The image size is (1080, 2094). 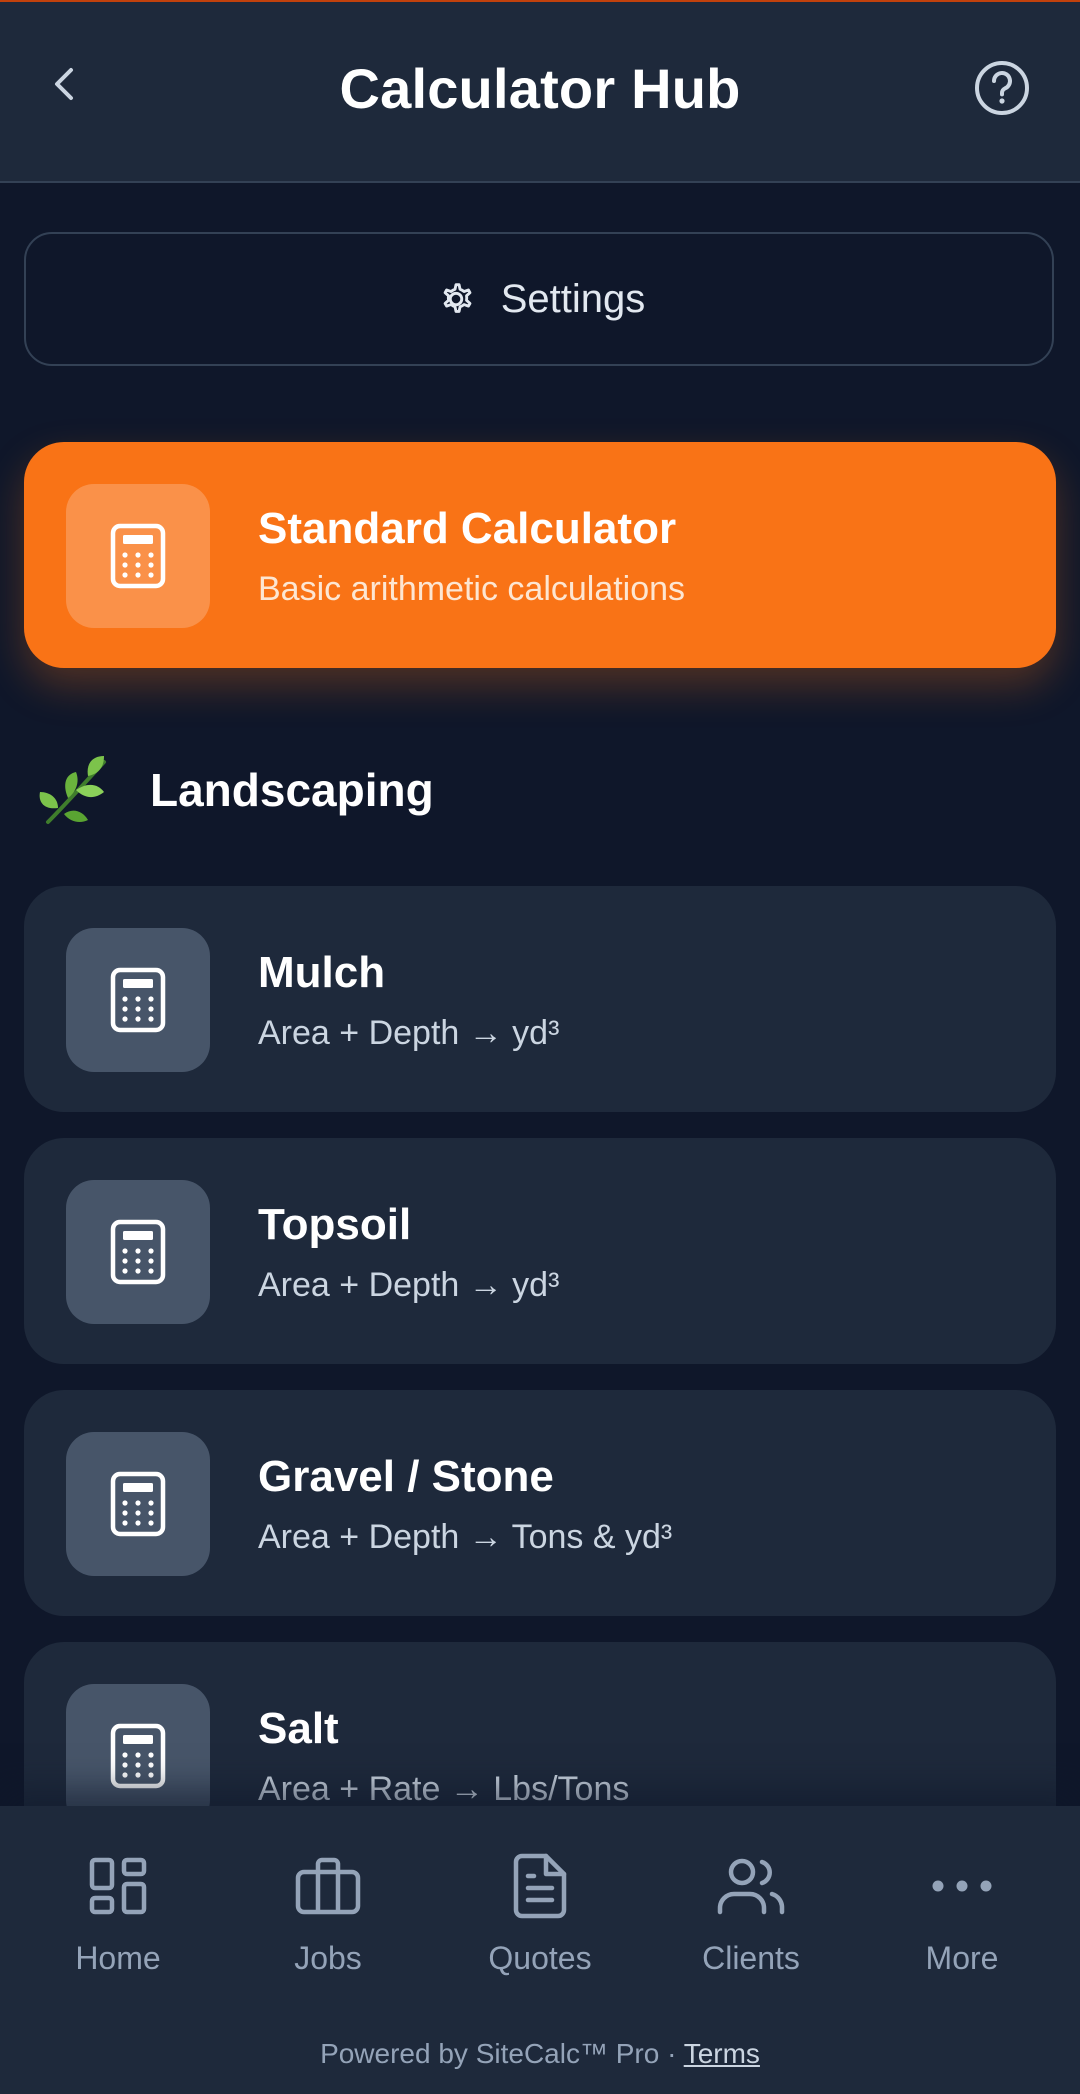 What do you see at coordinates (540, 1958) in the screenshot?
I see `nav-label: Quotes` at bounding box center [540, 1958].